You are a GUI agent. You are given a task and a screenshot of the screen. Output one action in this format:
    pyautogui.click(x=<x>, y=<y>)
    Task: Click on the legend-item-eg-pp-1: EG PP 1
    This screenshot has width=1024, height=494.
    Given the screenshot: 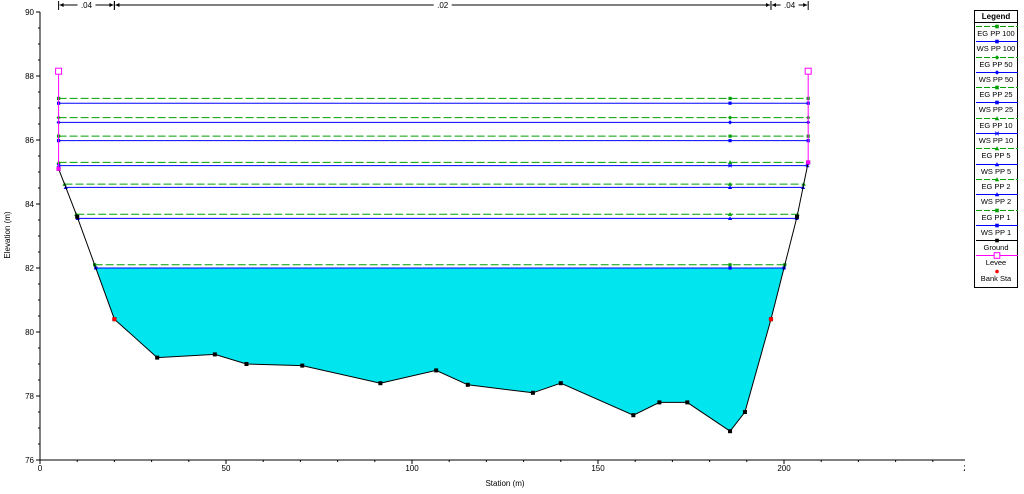 What is the action you would take?
    pyautogui.click(x=996, y=214)
    